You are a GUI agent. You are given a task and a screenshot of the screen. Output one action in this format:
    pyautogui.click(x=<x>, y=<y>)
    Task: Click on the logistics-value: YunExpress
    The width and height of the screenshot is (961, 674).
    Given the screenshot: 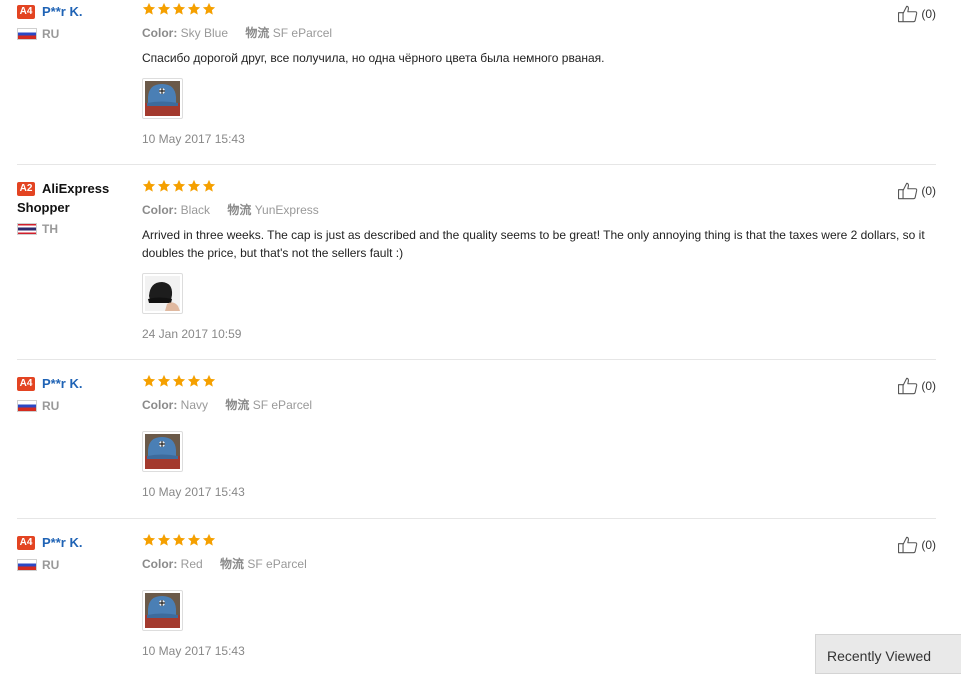 What is the action you would take?
    pyautogui.click(x=286, y=210)
    